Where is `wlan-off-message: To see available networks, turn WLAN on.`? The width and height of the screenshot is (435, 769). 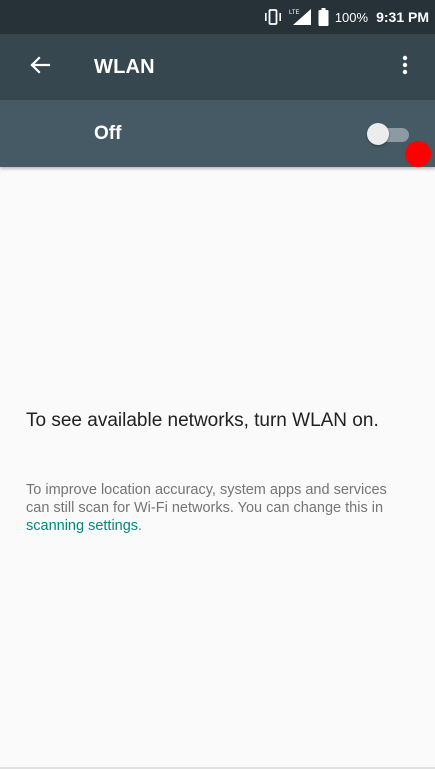
wlan-off-message: To see available networks, turn WLAN on. is located at coordinates (202, 420).